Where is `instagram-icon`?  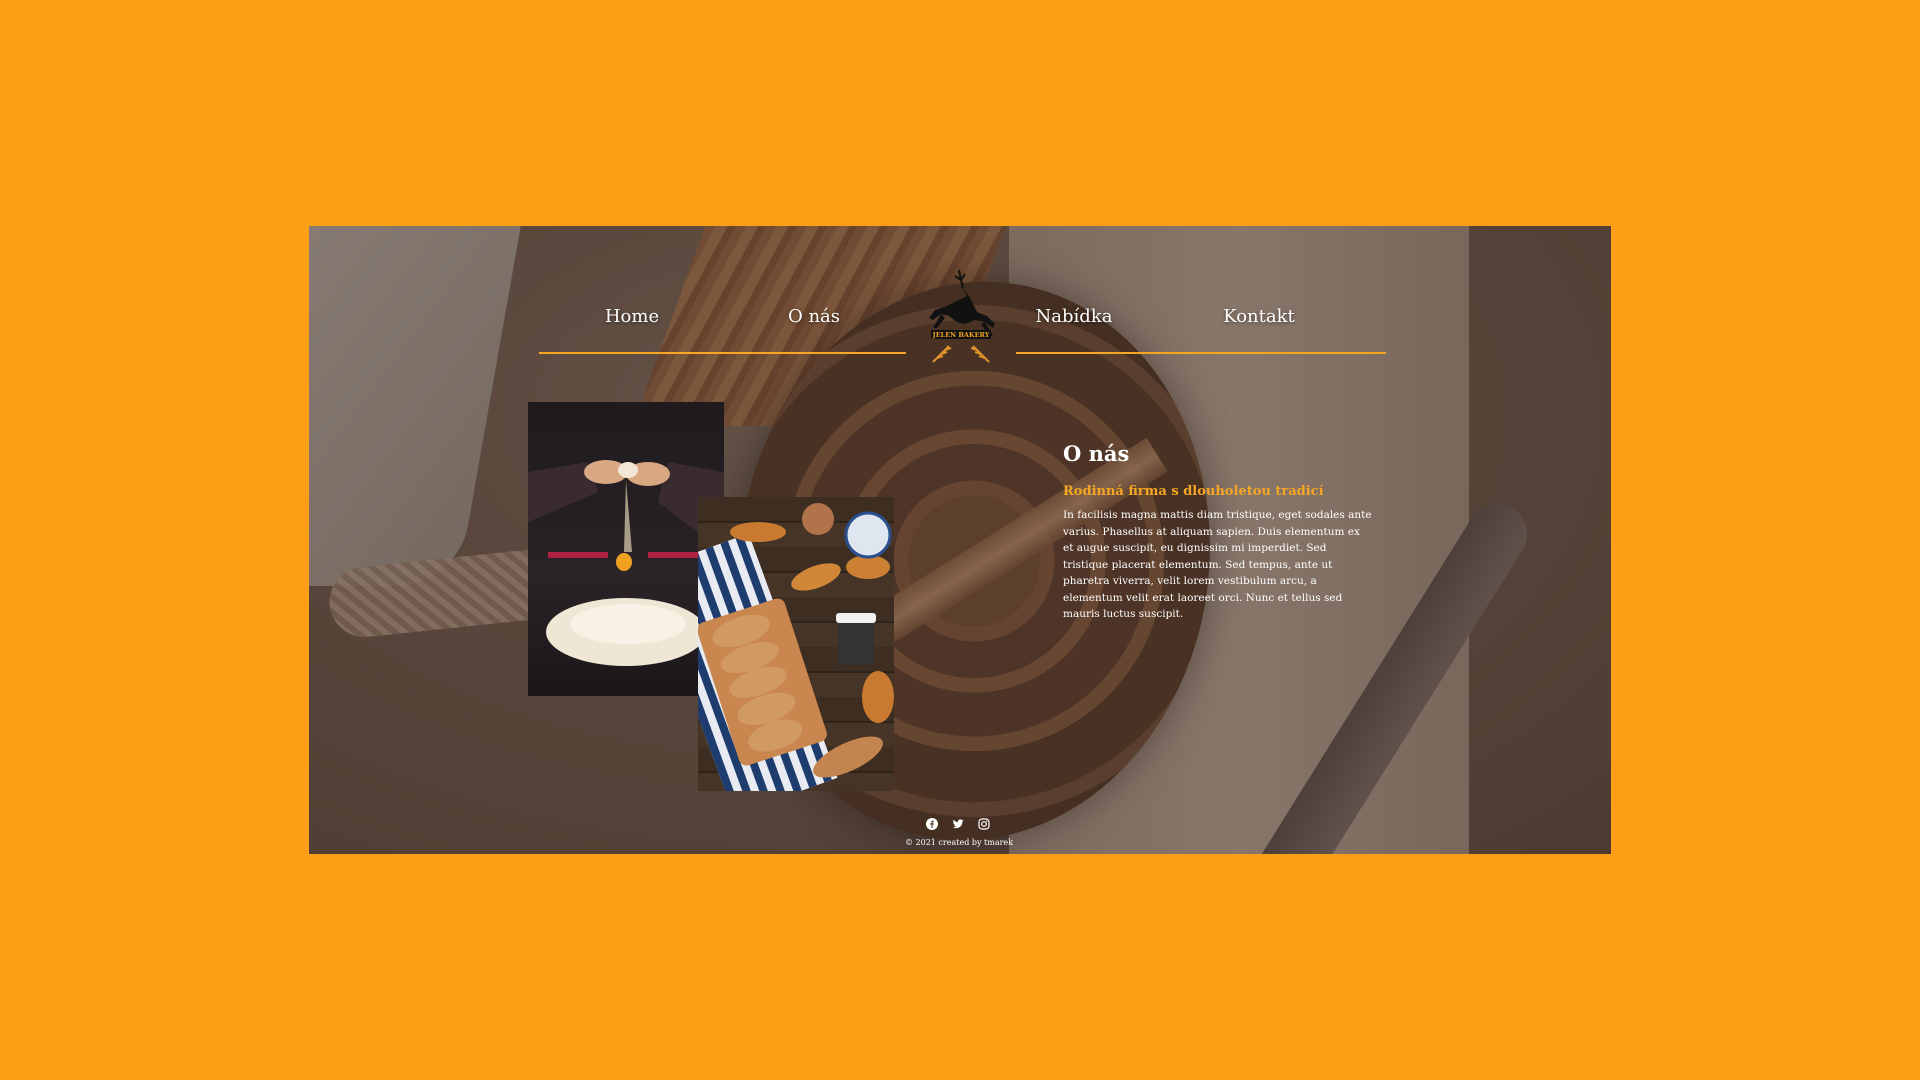
instagram-icon is located at coordinates (984, 824).